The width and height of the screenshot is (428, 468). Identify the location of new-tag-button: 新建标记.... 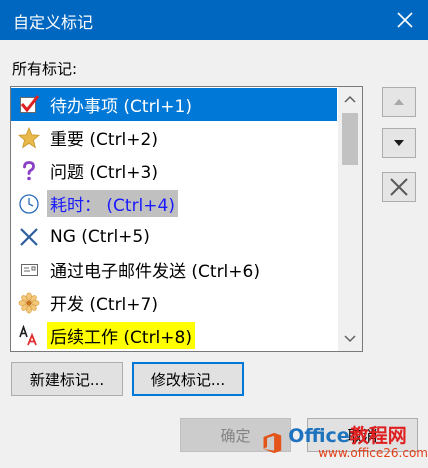
(67, 379).